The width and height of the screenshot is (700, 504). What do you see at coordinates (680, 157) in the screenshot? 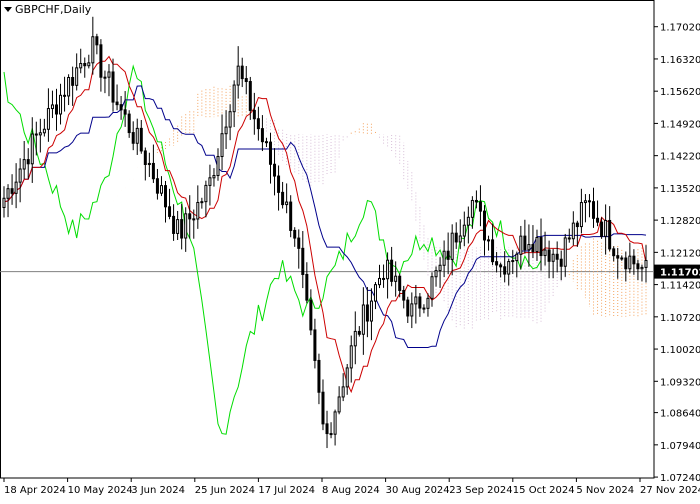
I see `y-tick-label: 1.14220` at bounding box center [680, 157].